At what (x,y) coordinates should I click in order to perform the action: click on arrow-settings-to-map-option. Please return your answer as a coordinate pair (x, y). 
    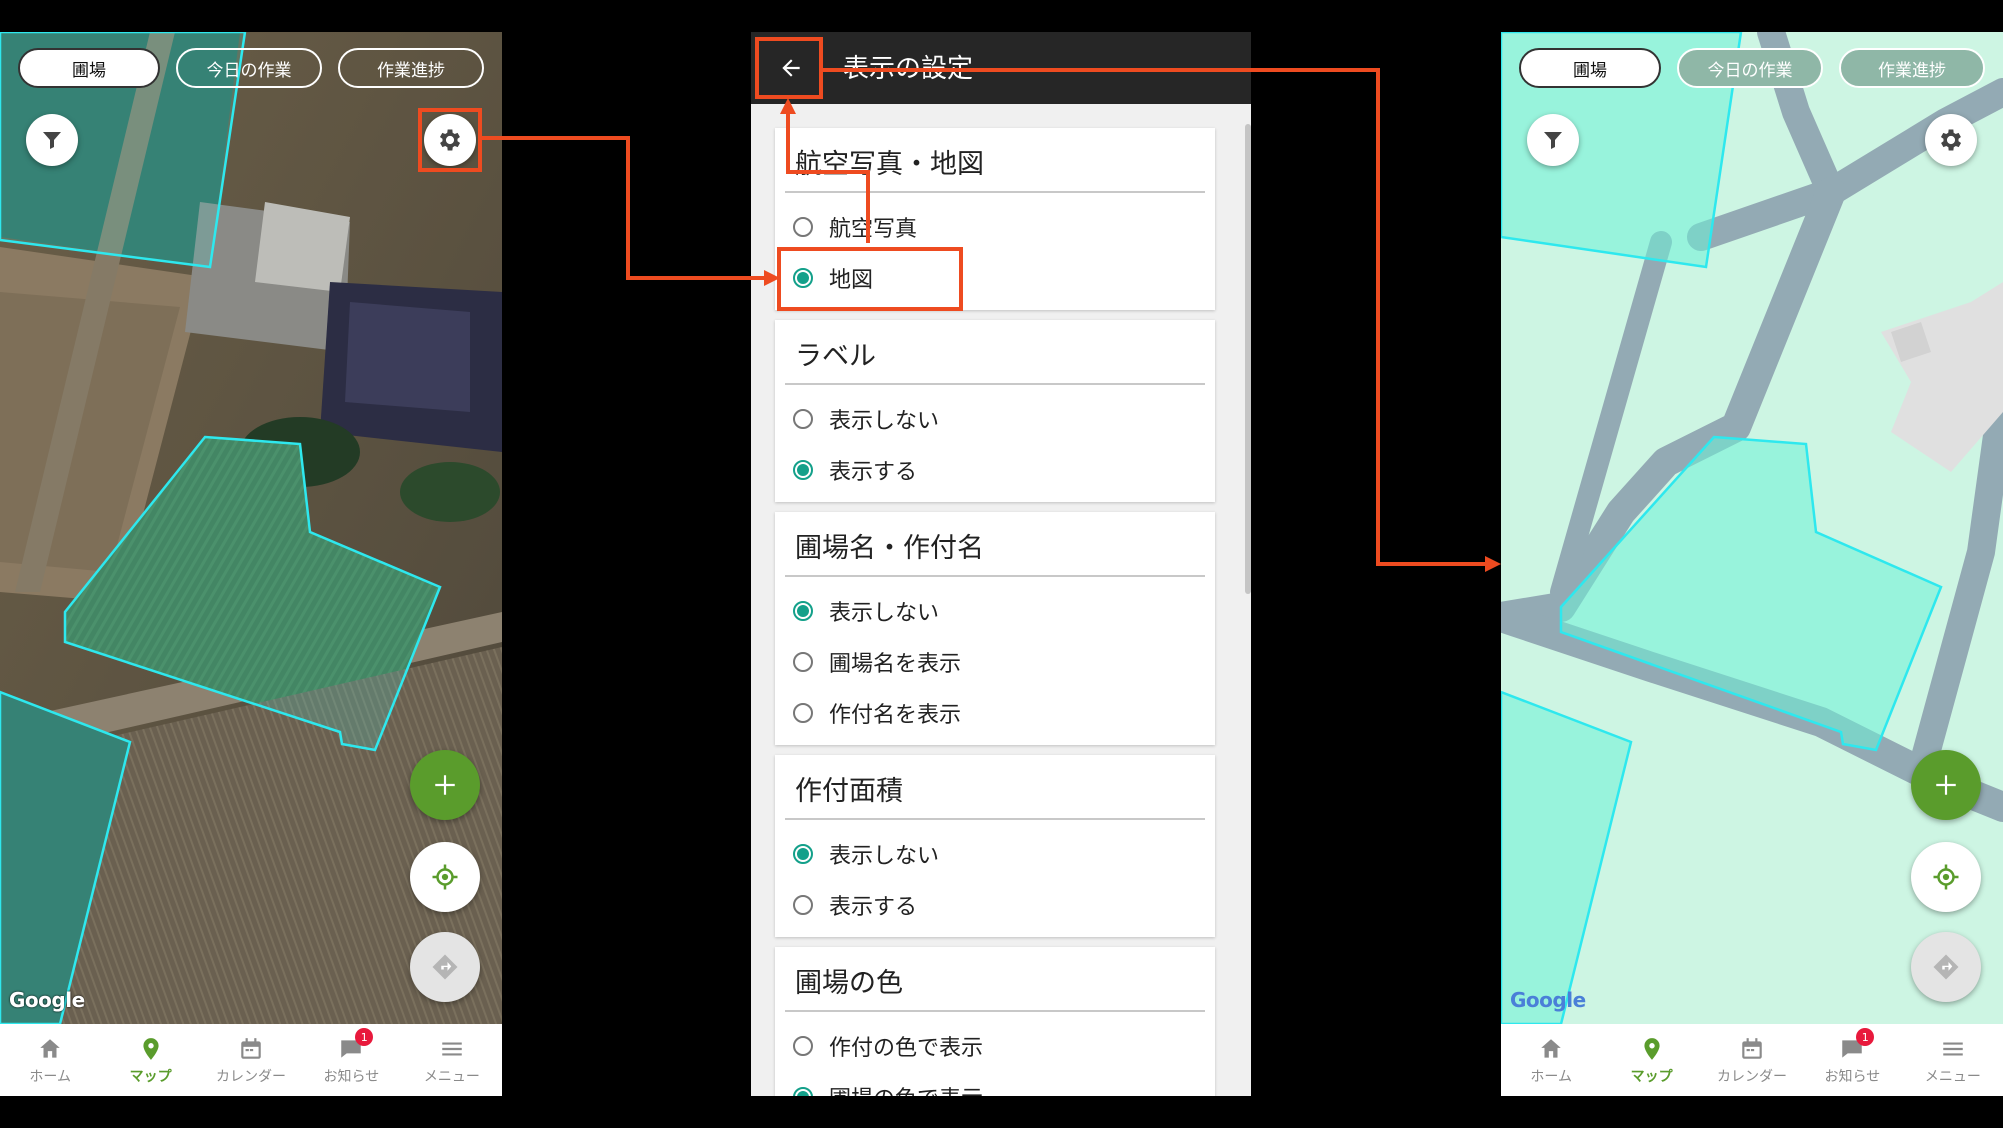
    Looking at the image, I should click on (625, 208).